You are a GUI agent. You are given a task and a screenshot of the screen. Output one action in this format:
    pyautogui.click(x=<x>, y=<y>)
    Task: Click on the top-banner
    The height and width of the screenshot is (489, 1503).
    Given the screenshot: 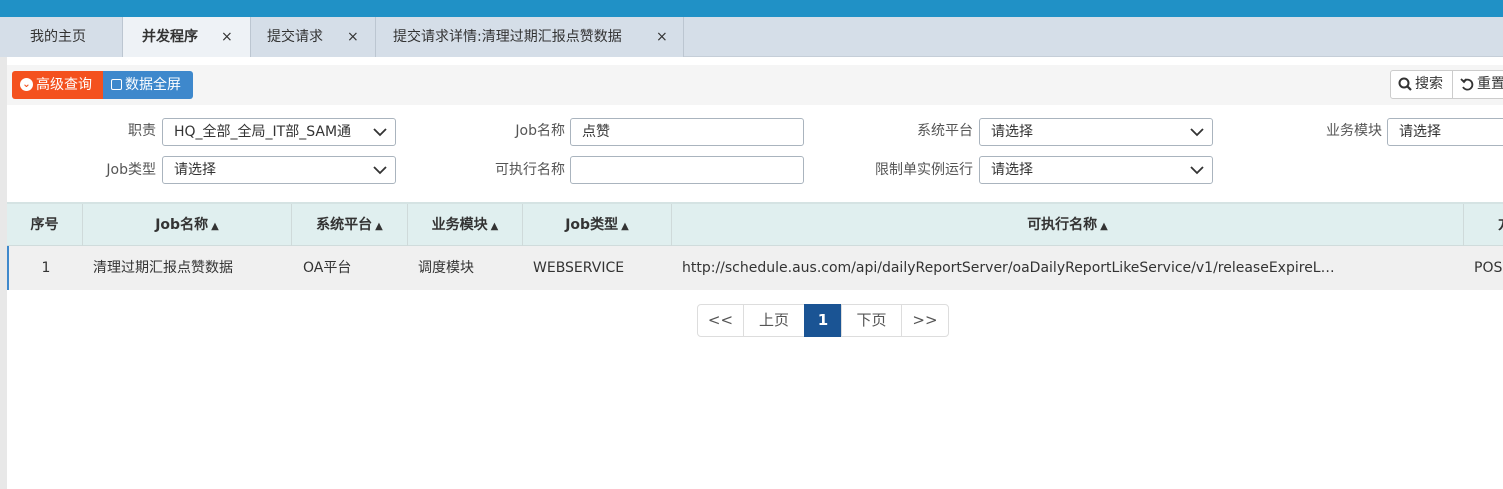 What is the action you would take?
    pyautogui.click(x=751, y=8)
    